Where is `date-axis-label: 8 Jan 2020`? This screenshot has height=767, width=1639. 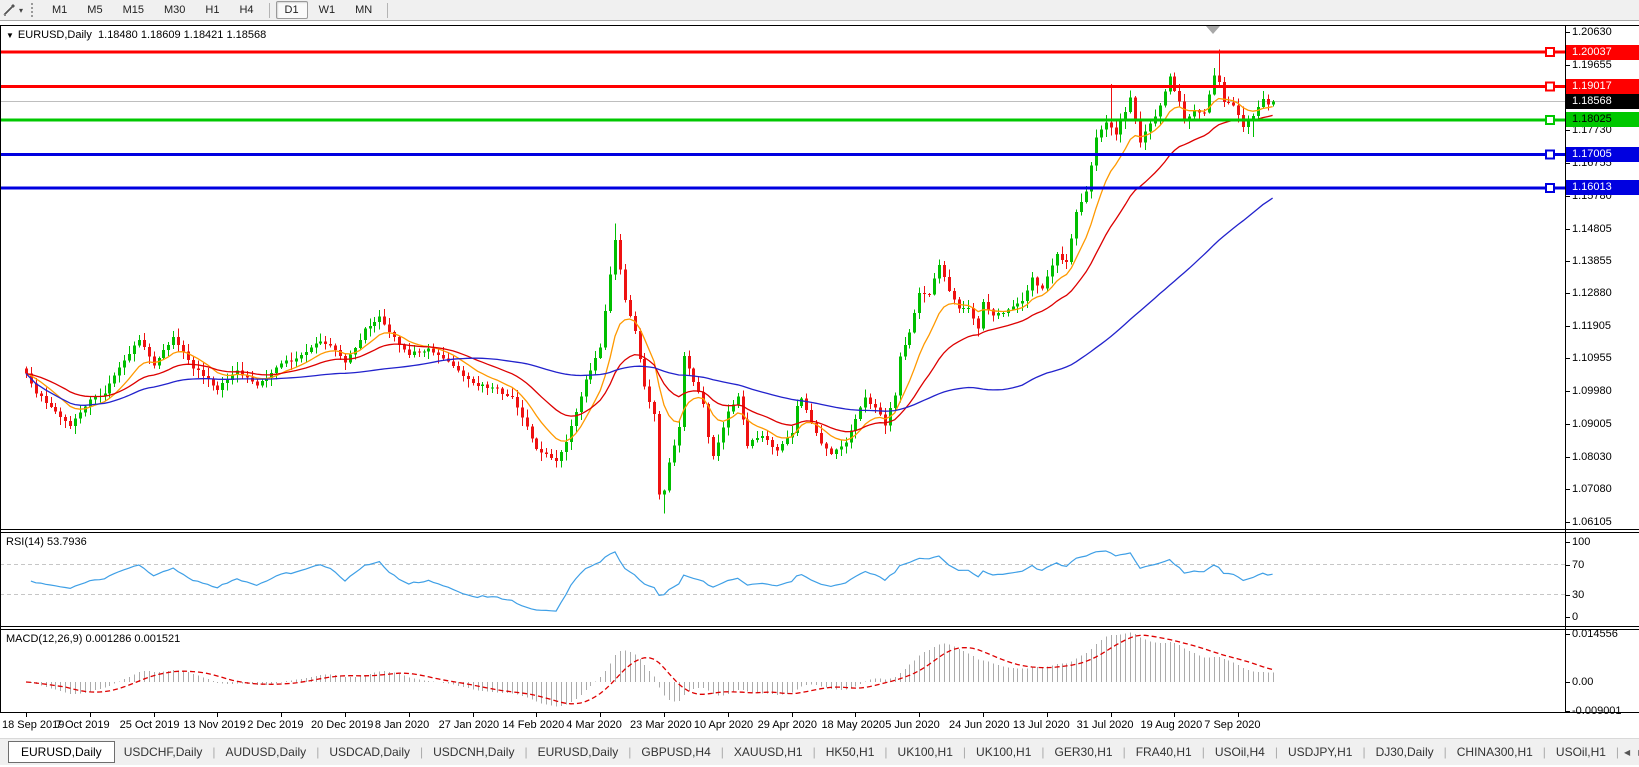 date-axis-label: 8 Jan 2020 is located at coordinates (402, 725).